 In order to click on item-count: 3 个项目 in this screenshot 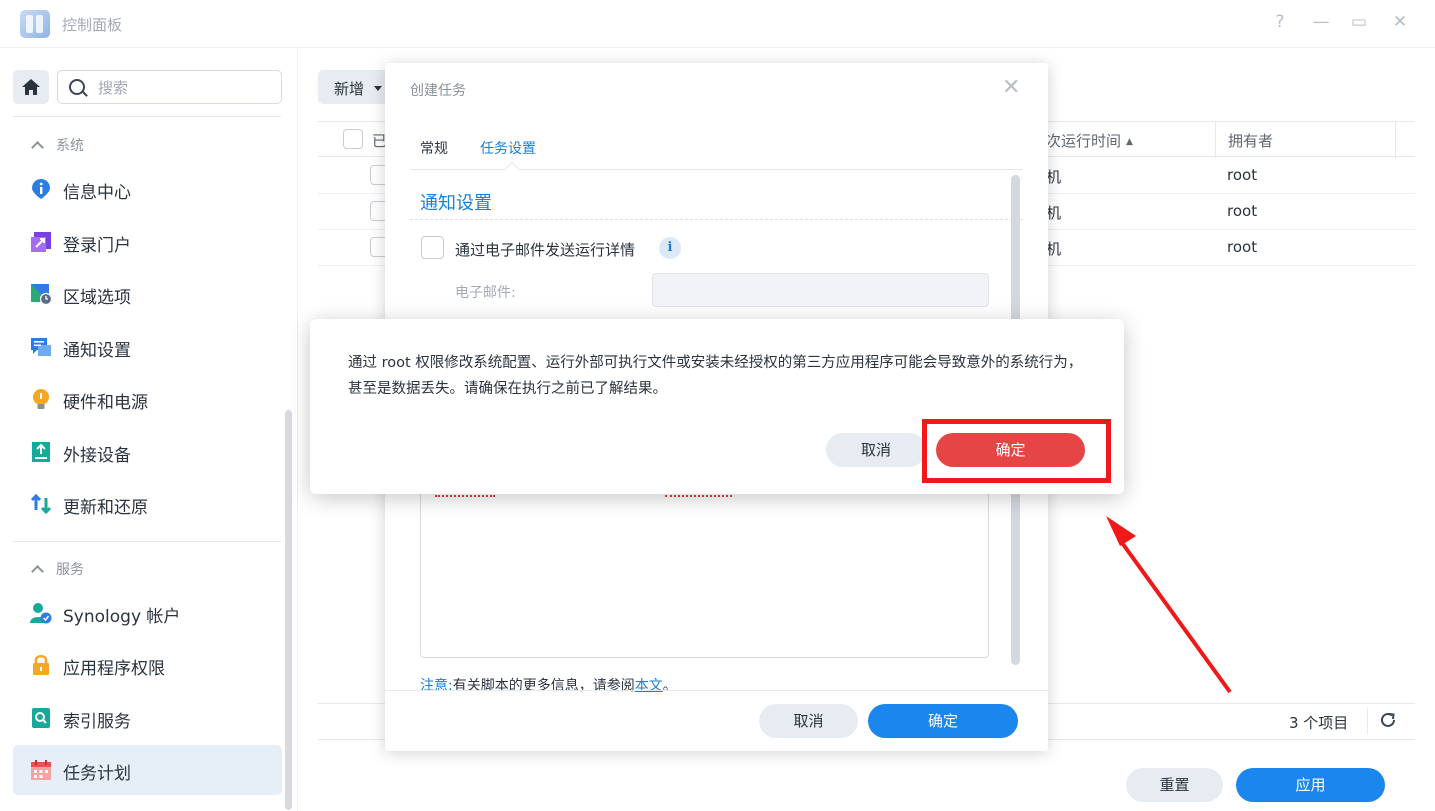, I will do `click(1319, 723)`.